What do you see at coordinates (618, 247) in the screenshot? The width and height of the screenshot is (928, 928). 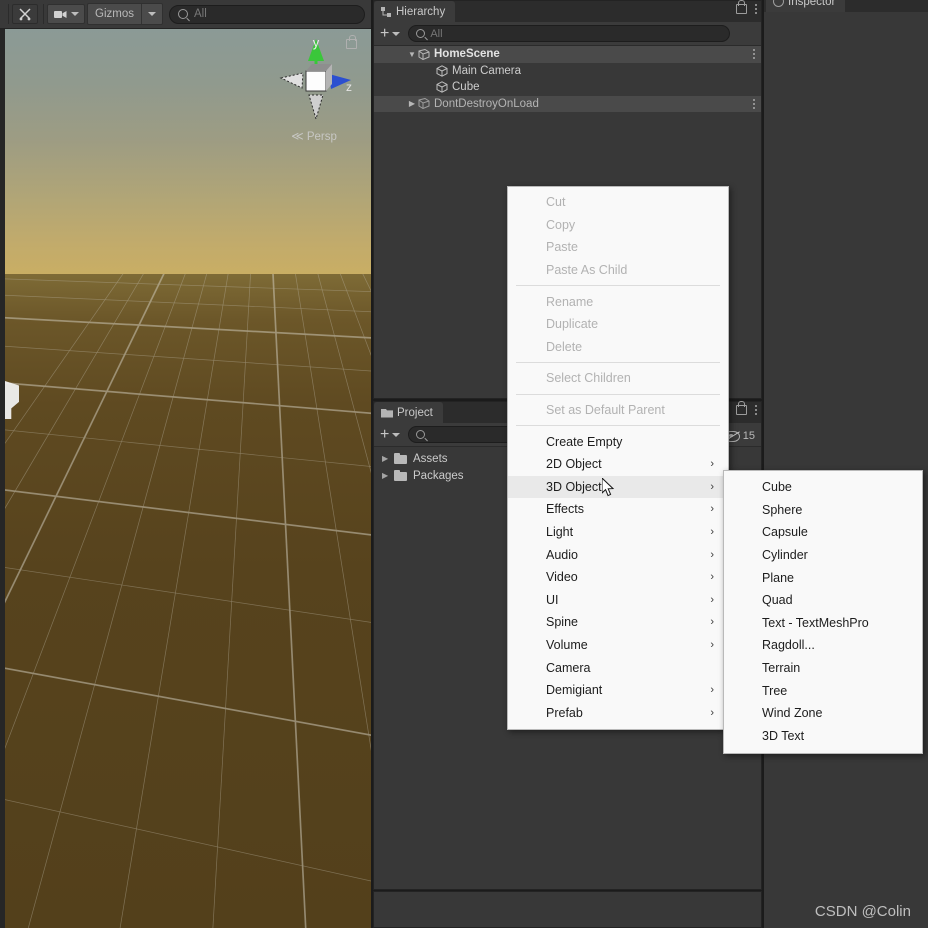 I see `menu-item-paste: Paste` at bounding box center [618, 247].